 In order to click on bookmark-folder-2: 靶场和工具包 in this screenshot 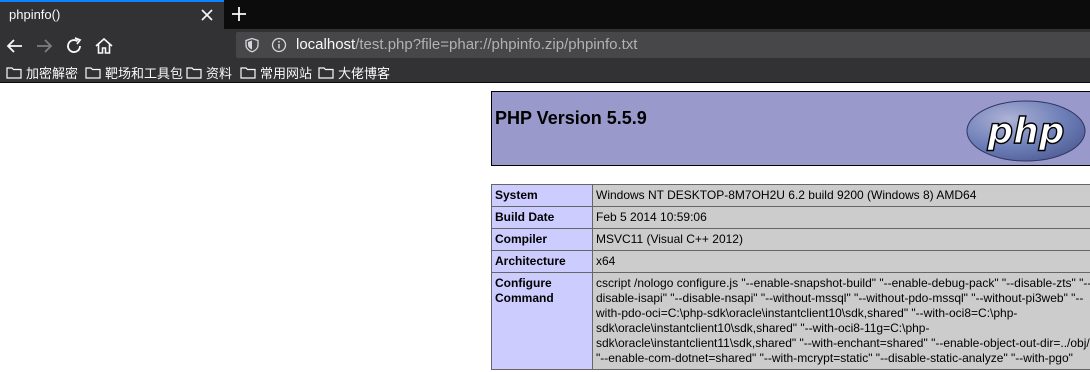, I will do `click(134, 72)`.